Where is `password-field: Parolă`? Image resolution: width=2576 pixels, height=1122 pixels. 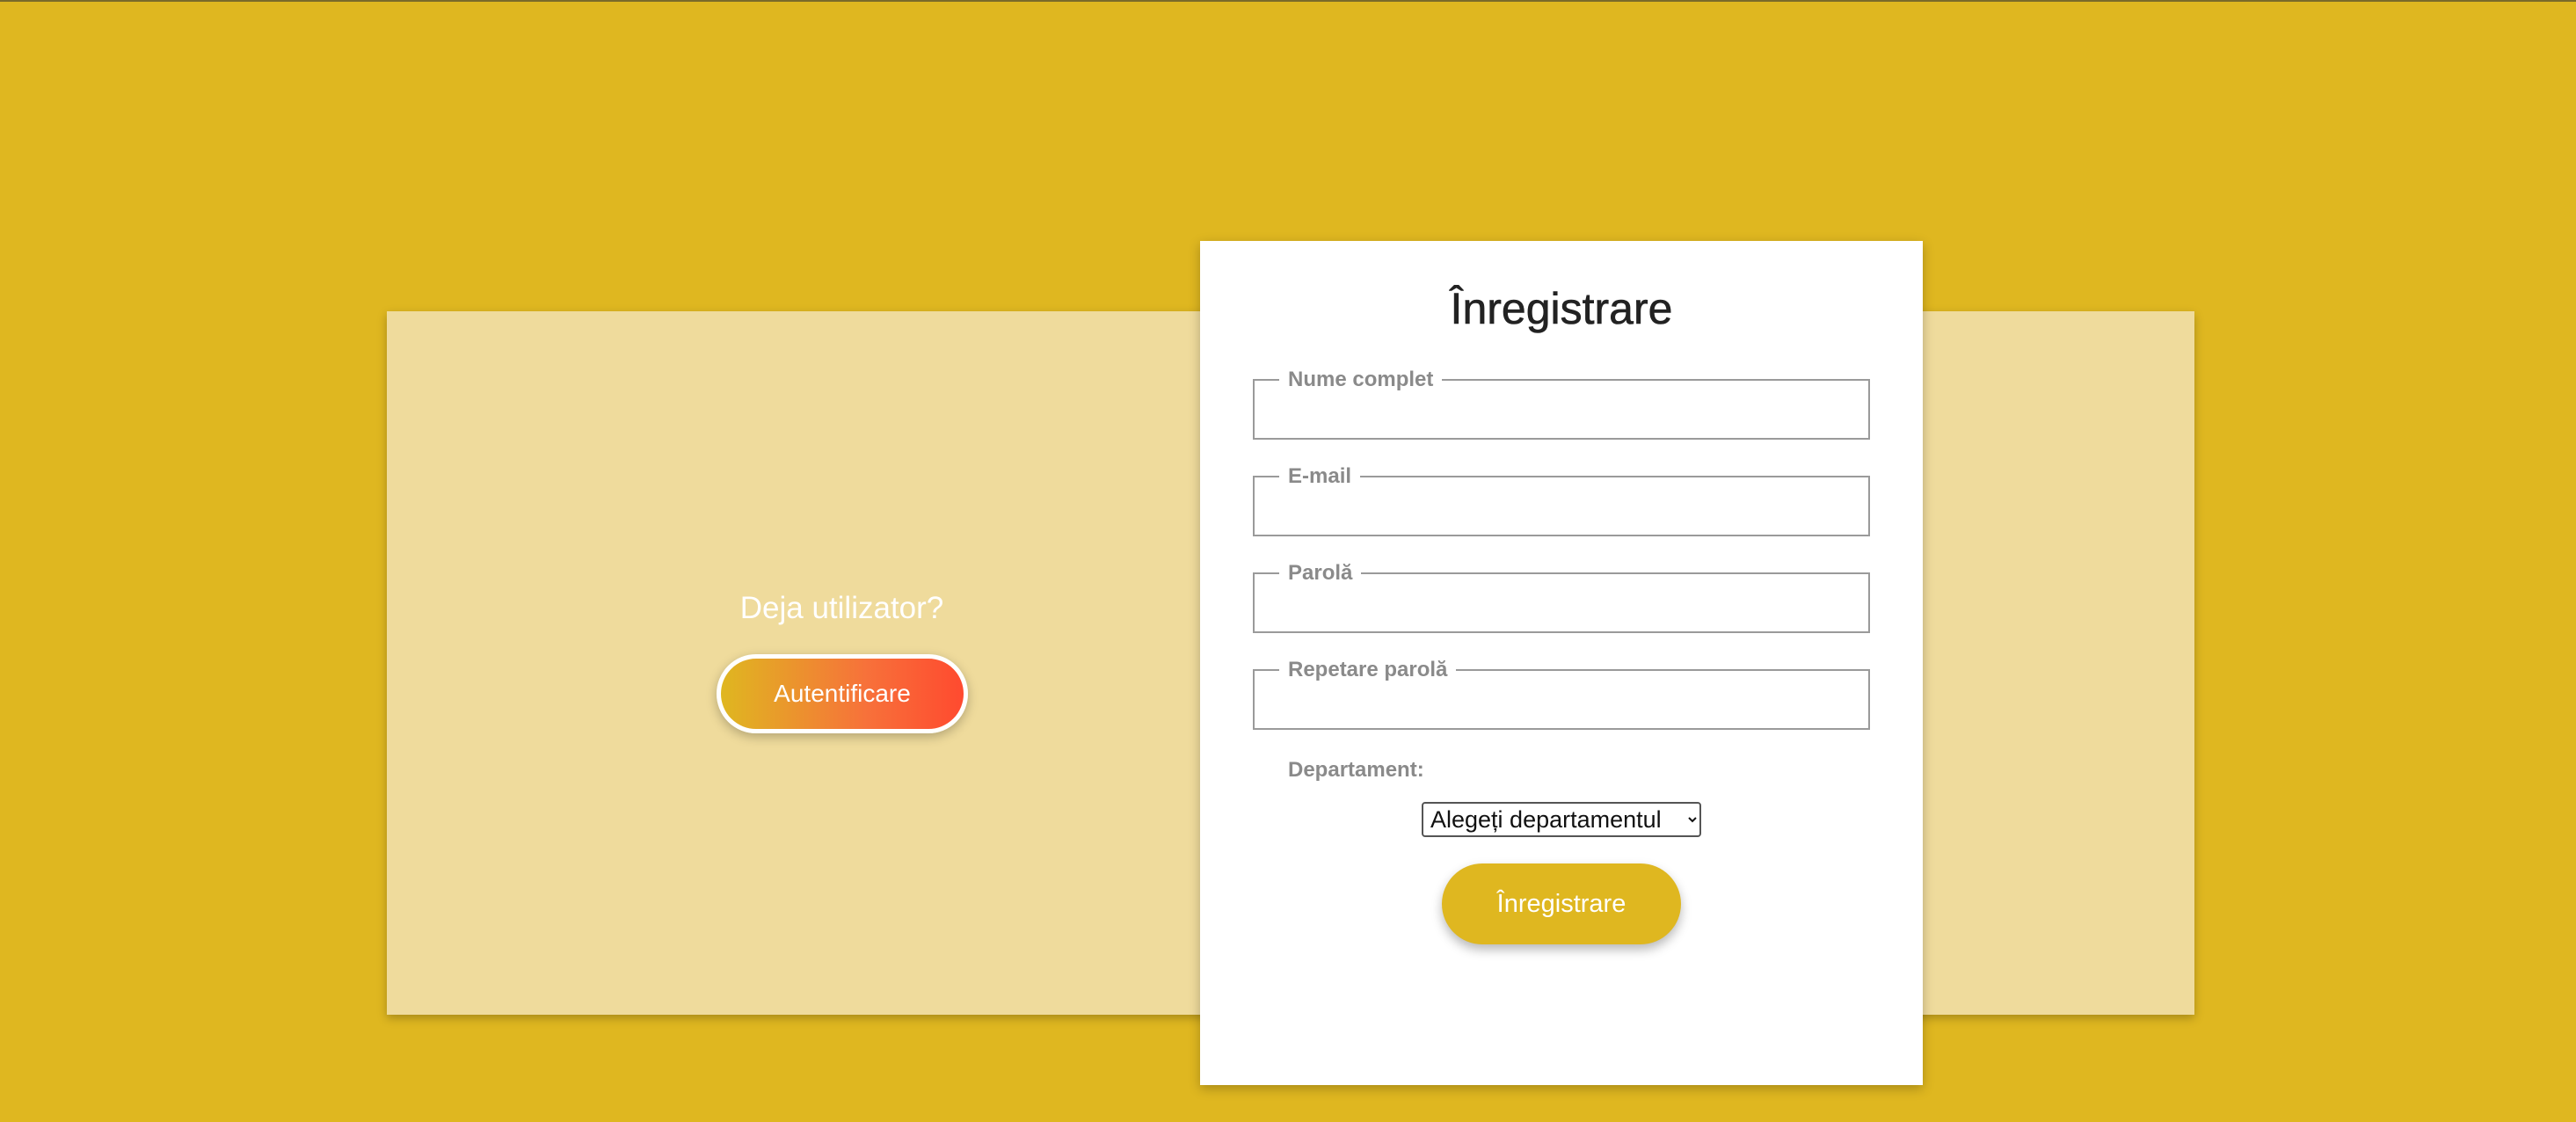
password-field: Parolă is located at coordinates (1561, 598).